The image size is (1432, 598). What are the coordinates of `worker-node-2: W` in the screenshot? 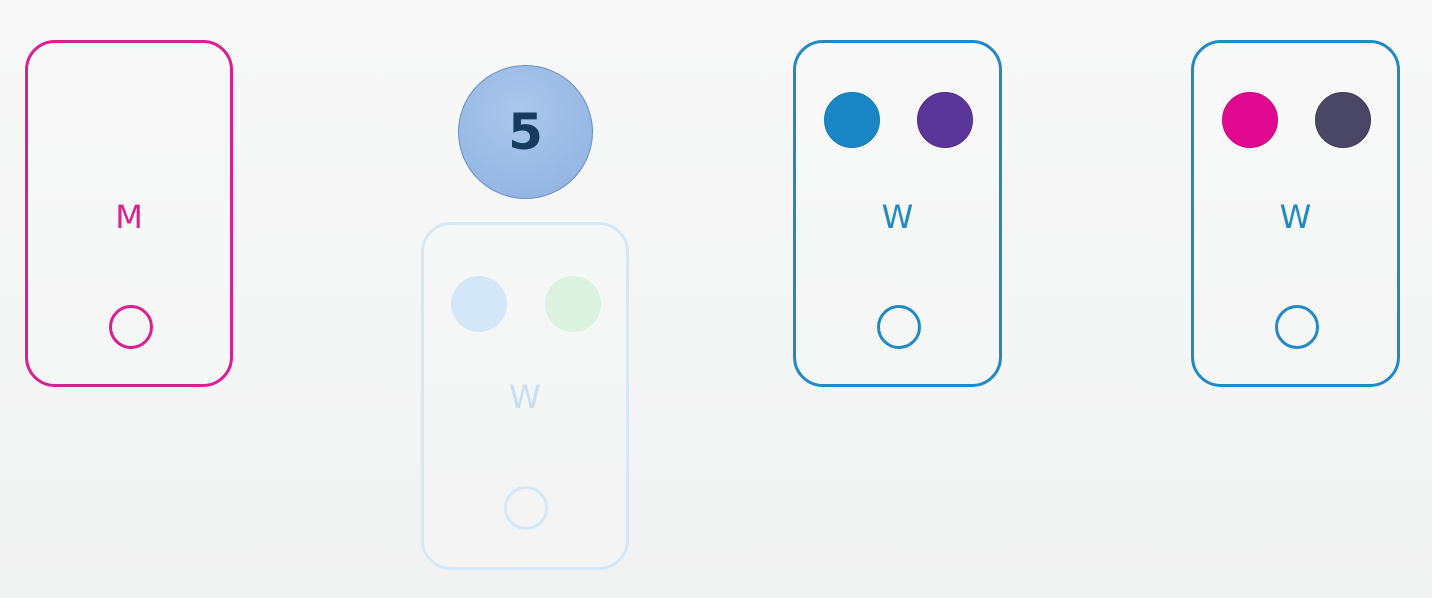 It's located at (1295, 213).